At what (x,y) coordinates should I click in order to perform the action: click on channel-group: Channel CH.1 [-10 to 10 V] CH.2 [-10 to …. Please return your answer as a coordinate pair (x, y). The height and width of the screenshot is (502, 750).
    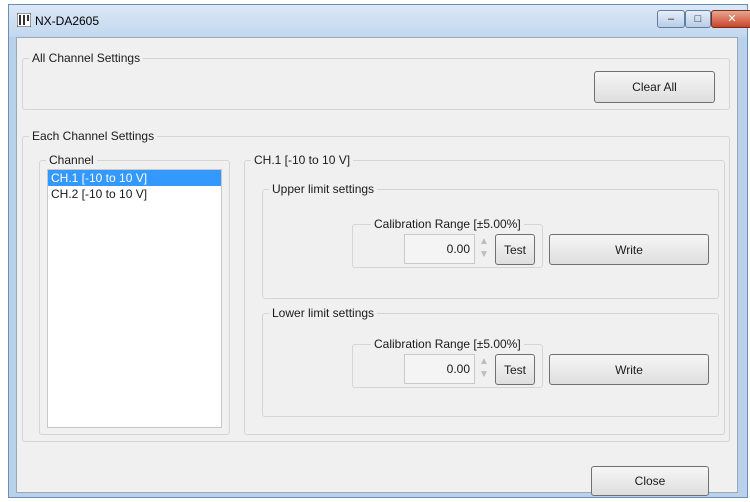
    Looking at the image, I should click on (134, 294).